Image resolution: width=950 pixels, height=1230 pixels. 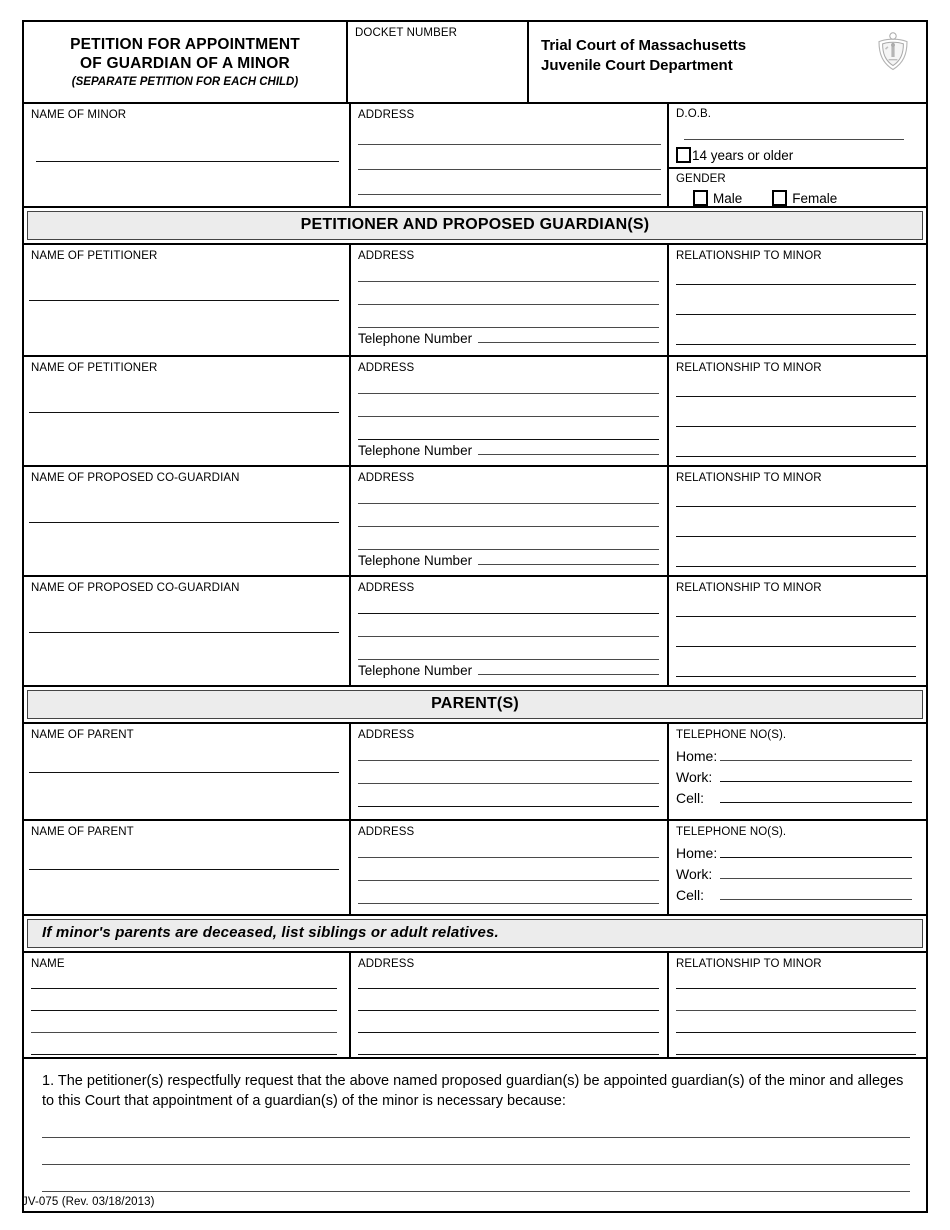 I want to click on parent-1-work-row: Work:, so click(x=794, y=777).